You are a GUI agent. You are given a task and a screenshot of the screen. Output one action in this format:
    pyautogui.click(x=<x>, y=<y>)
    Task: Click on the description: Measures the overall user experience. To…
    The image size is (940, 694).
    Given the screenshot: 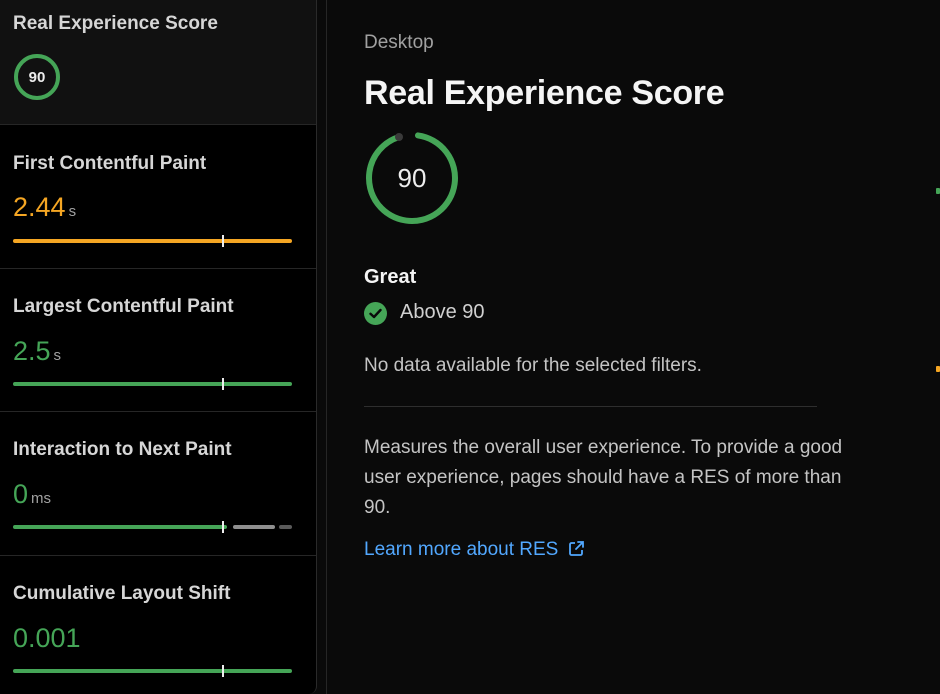 What is the action you would take?
    pyautogui.click(x=603, y=477)
    